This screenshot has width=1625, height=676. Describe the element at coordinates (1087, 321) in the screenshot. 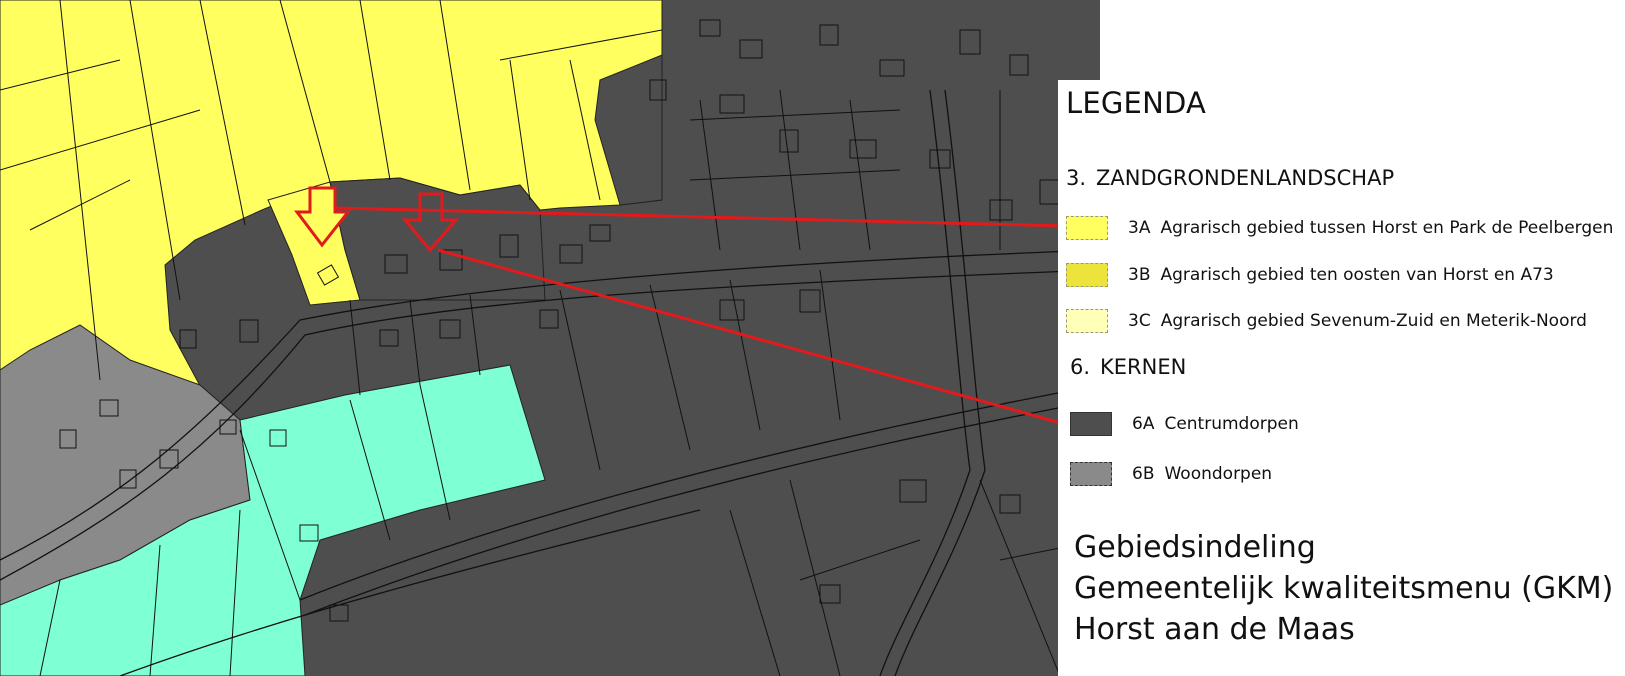

I see `legend-swatch-3c` at that location.